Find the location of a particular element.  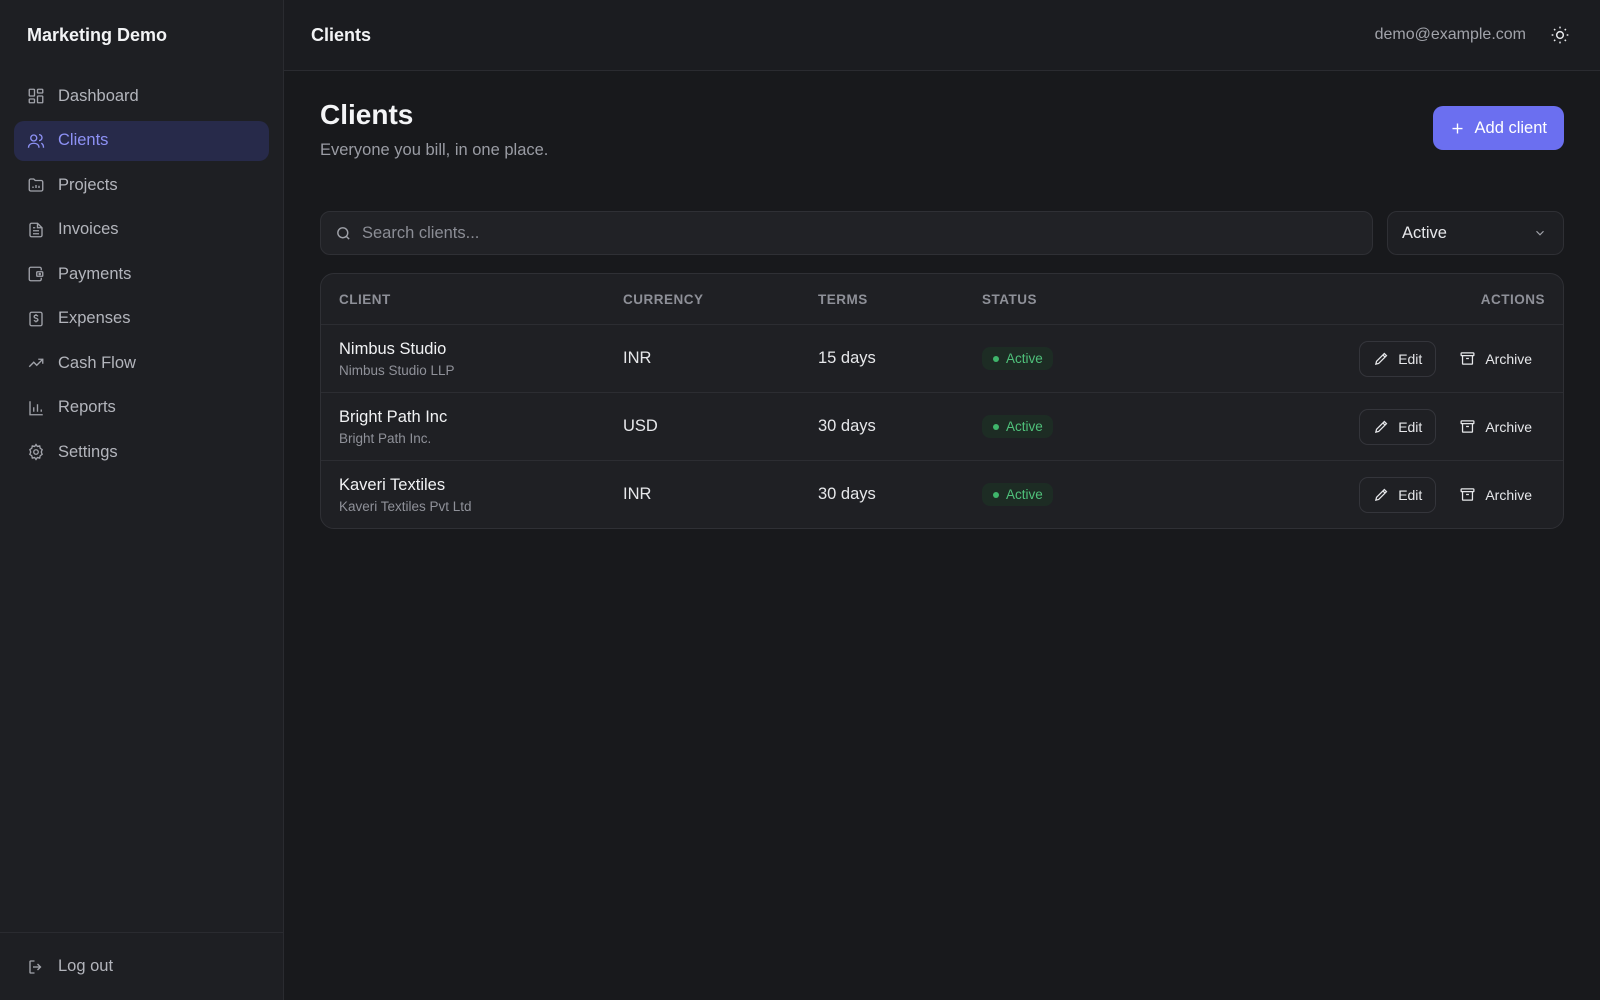

sidebar-item-cash-flow: Cash Flow is located at coordinates (141, 363).